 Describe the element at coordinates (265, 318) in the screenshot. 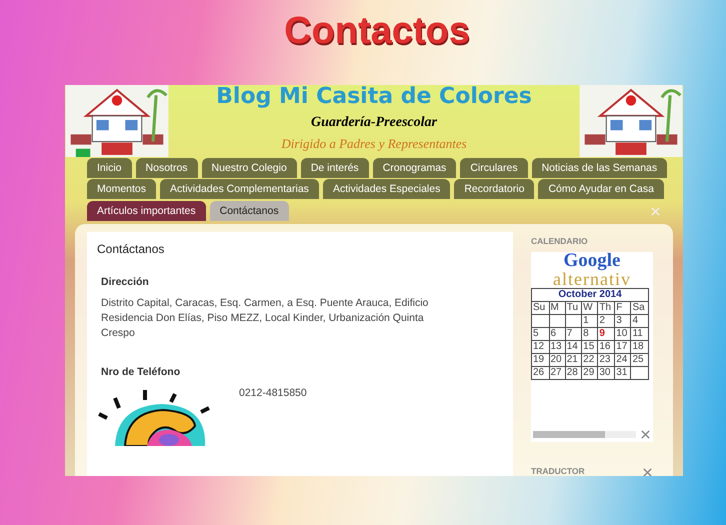

I see `address-text: Distrito Capital, Caracas, Esq. Carmen, a Esq. Puente Arauca, Edificio Residencia Don Elías, Piso MEZZ, Local Kinder, Urbanización Quinta Crespo` at that location.